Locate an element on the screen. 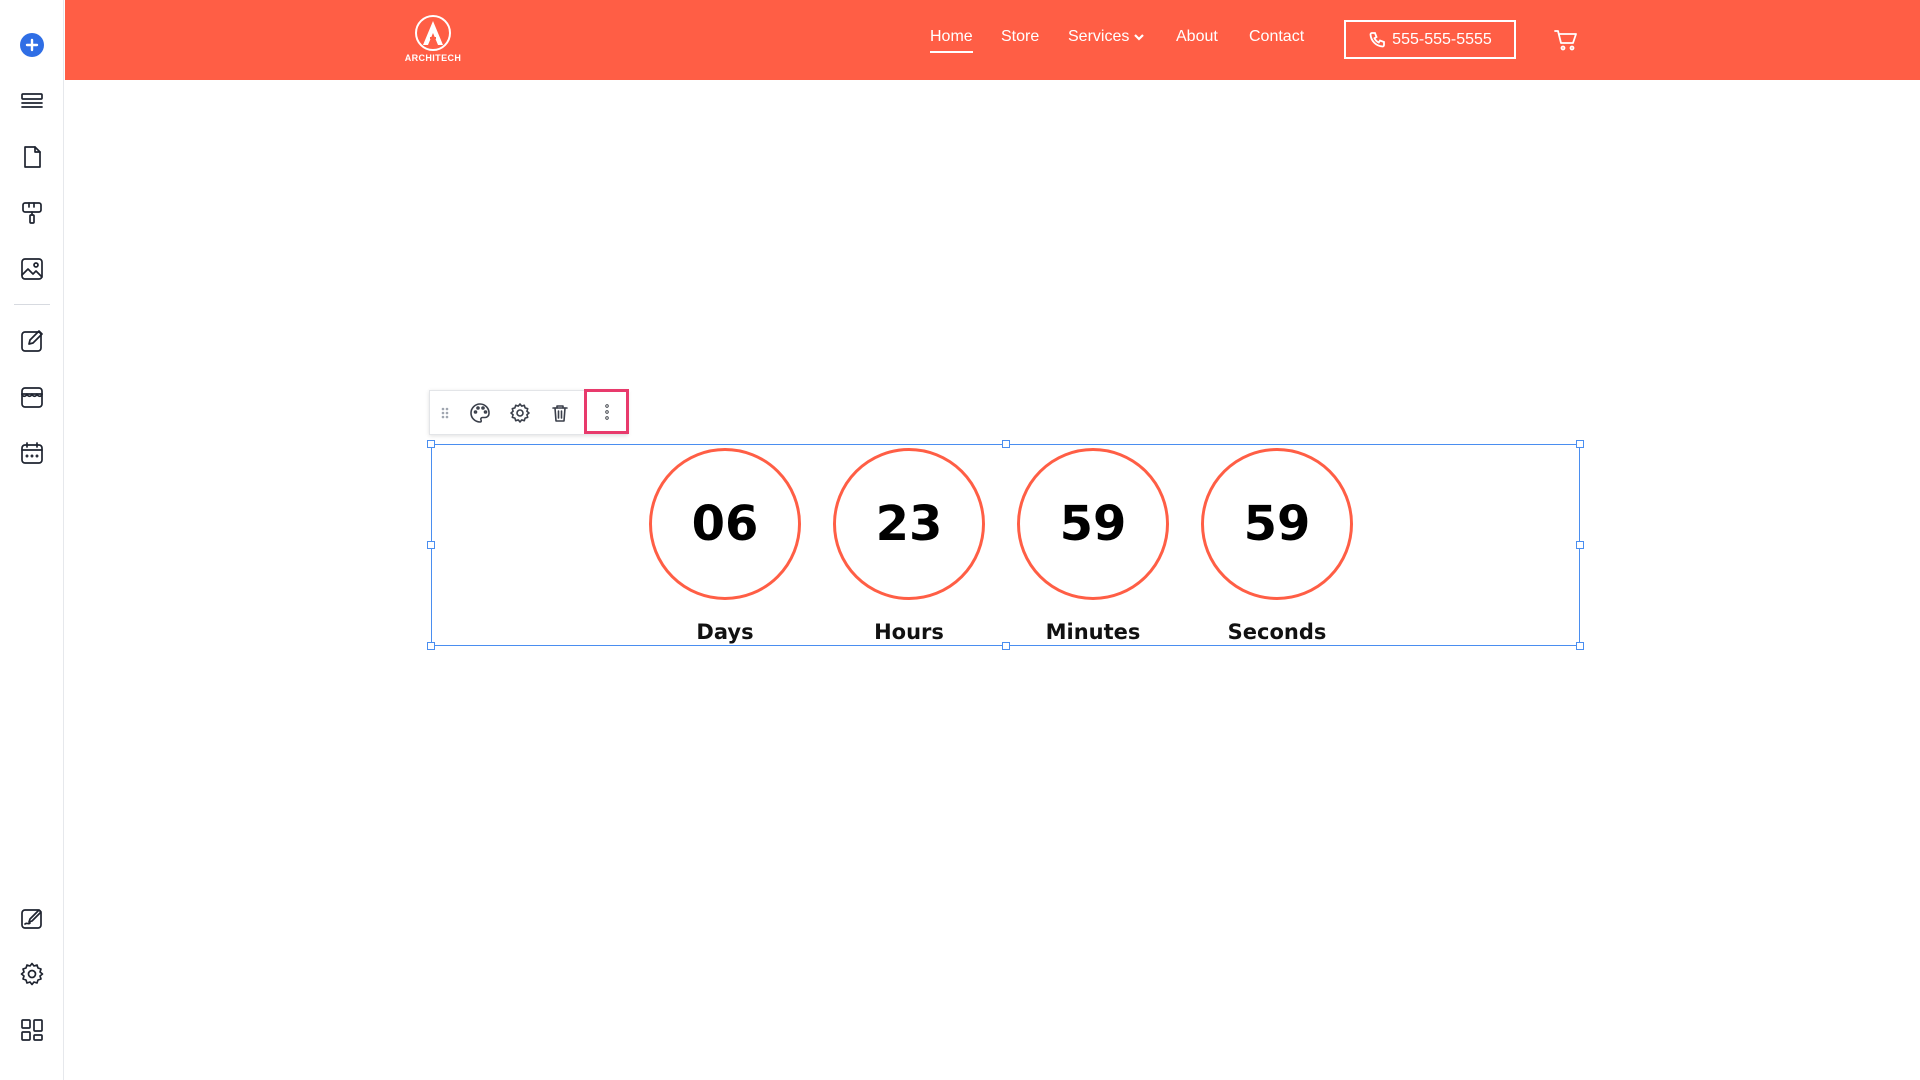 The height and width of the screenshot is (1080, 1920). layers-button is located at coordinates (32, 101).